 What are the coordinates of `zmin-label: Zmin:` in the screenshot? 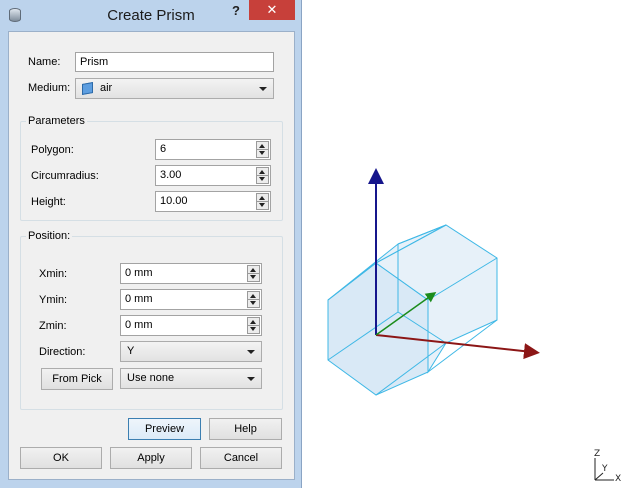 It's located at (53, 326).